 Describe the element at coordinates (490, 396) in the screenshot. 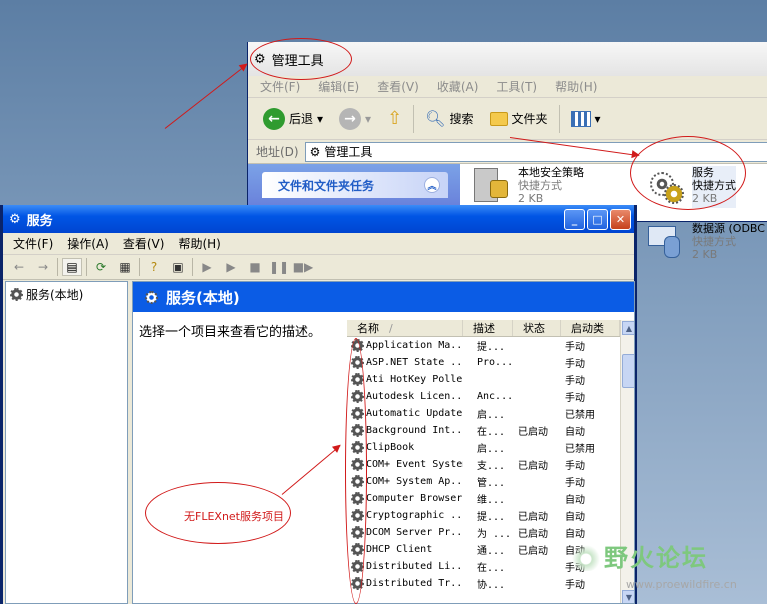

I see `service-row: Autodesk Licen... Anc... 手动` at that location.